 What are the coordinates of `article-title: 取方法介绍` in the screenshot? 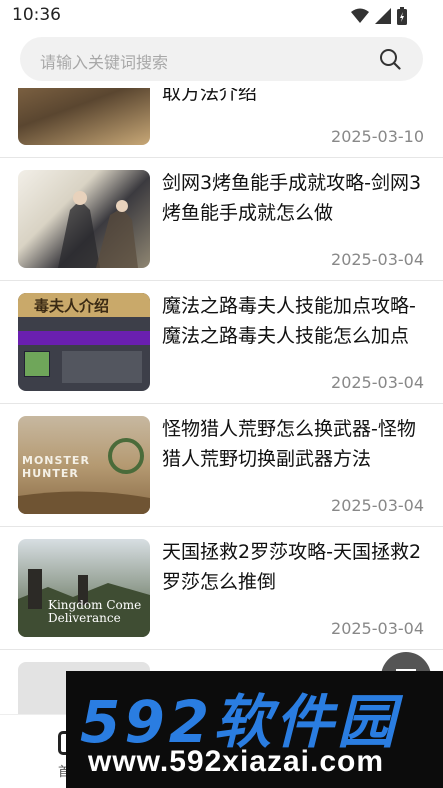 It's located at (293, 98).